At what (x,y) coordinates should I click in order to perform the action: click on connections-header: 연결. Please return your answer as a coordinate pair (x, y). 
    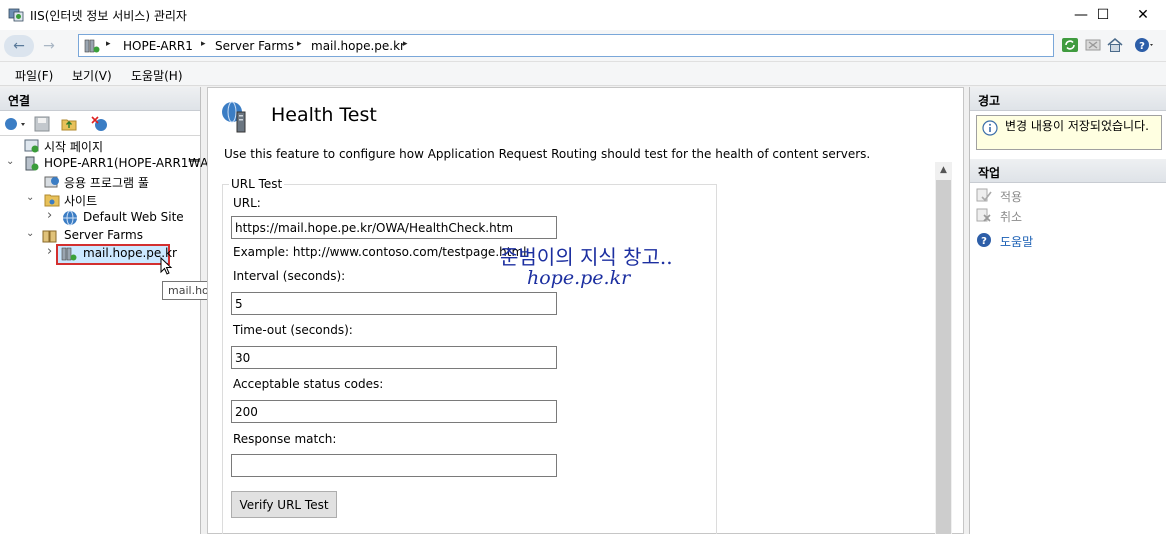
    Looking at the image, I should click on (100, 99).